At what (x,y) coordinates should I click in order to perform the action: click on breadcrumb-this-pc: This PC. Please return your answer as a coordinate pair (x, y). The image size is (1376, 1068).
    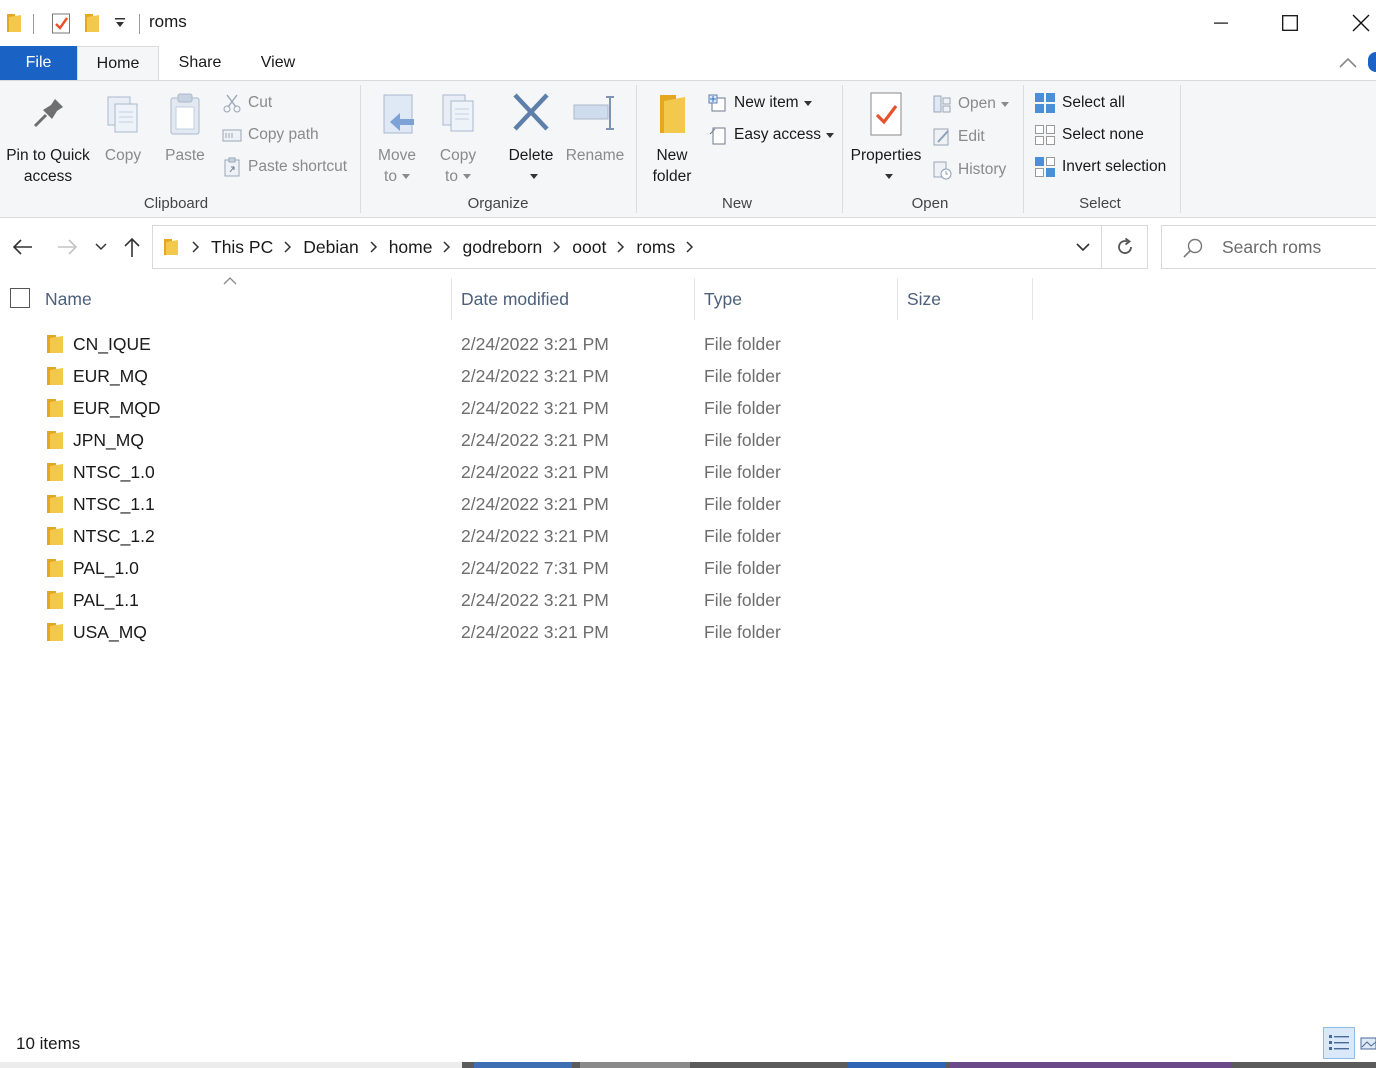
    Looking at the image, I should click on (242, 247).